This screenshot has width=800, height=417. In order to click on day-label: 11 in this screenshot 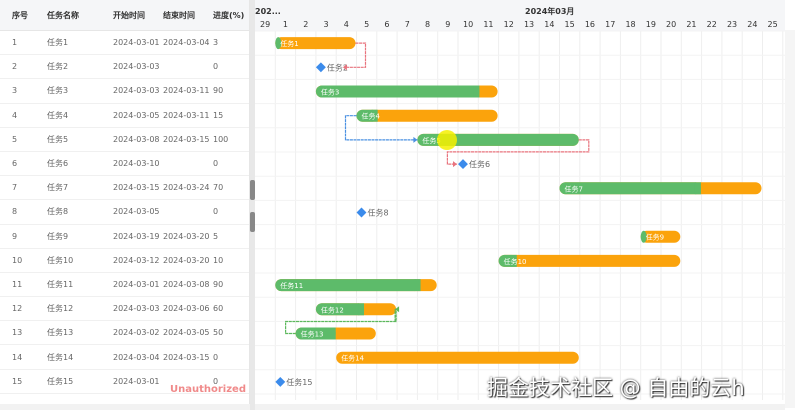, I will do `click(488, 24)`.